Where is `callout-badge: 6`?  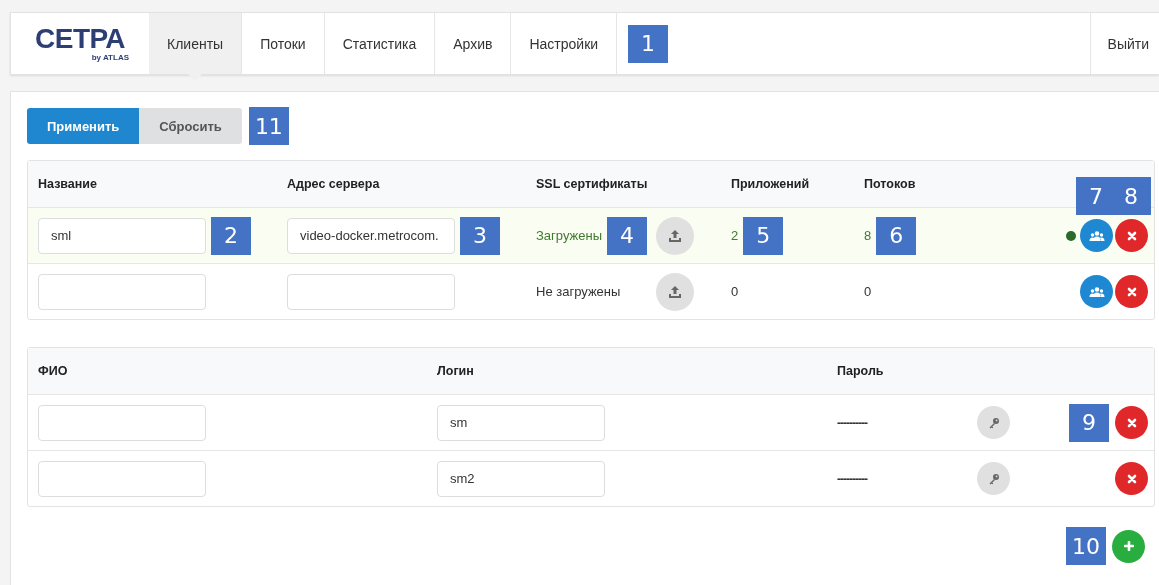 callout-badge: 6 is located at coordinates (896, 235).